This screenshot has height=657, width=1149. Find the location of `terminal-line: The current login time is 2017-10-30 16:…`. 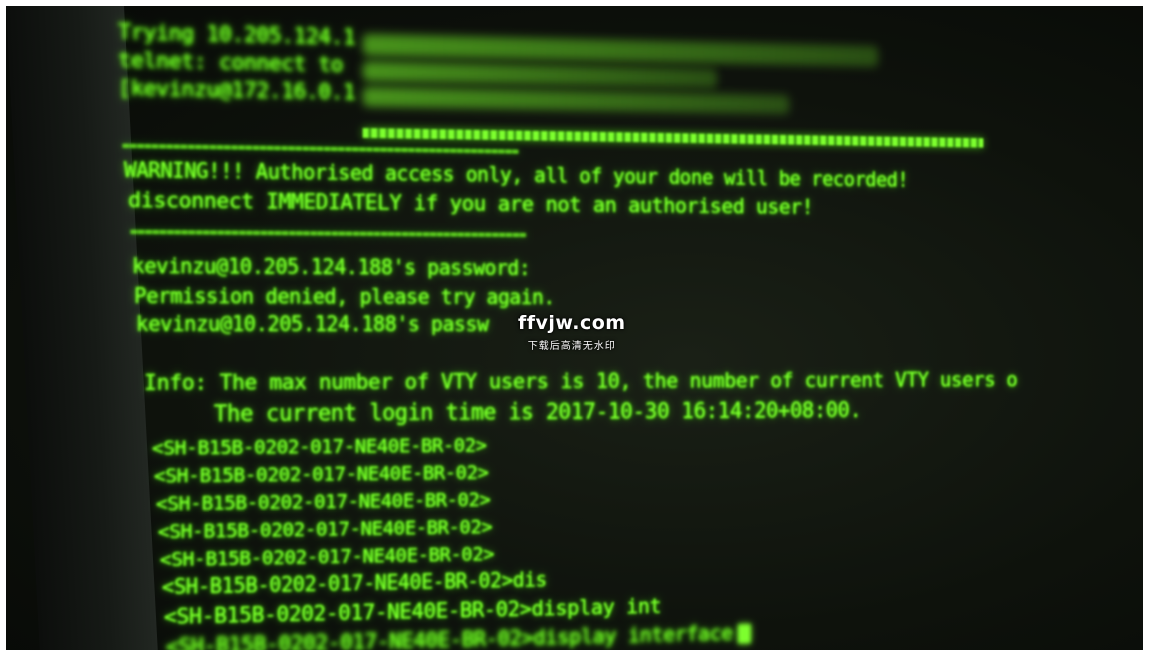

terminal-line: The current login time is 2017-10-30 16:… is located at coordinates (504, 413).